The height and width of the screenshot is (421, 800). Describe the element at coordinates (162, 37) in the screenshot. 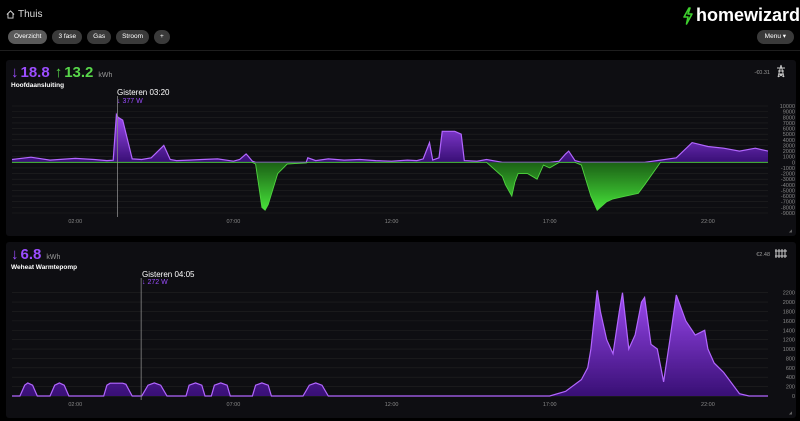

I see `add-tab-button: +` at that location.